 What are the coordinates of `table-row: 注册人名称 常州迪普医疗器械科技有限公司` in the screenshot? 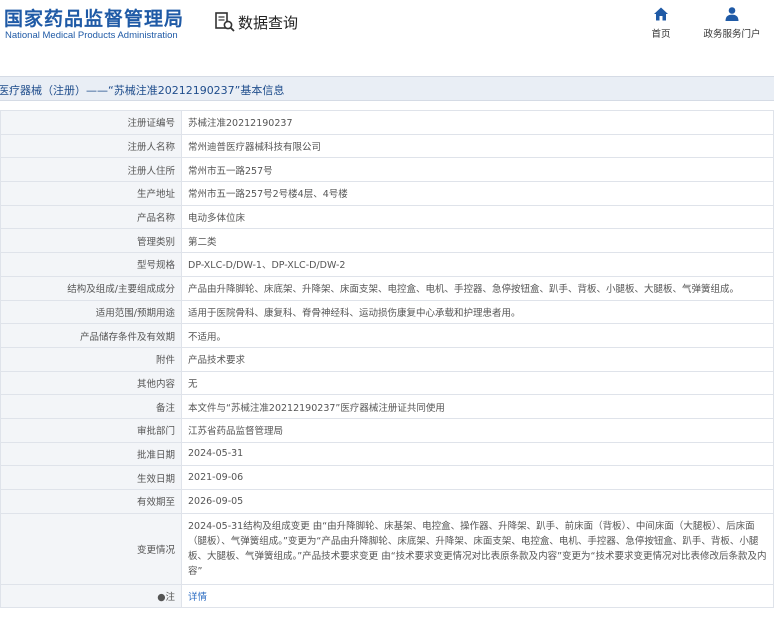 It's located at (387, 146).